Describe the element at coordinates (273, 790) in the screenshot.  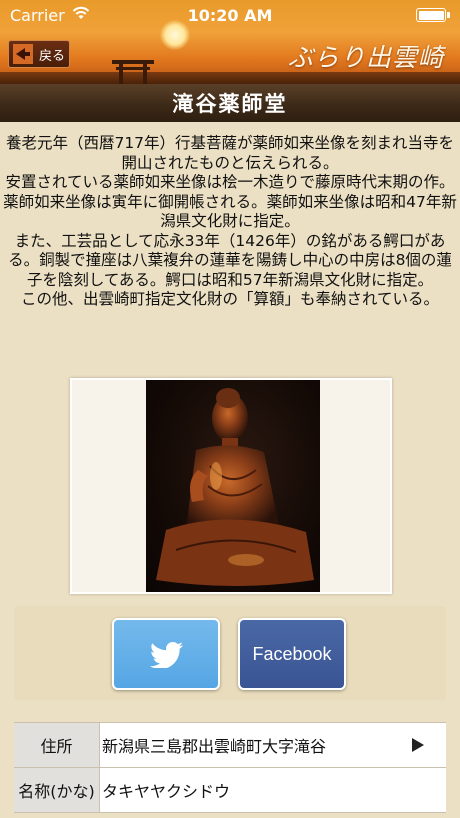
I see `info-value: タキヤヤクシドウ` at that location.